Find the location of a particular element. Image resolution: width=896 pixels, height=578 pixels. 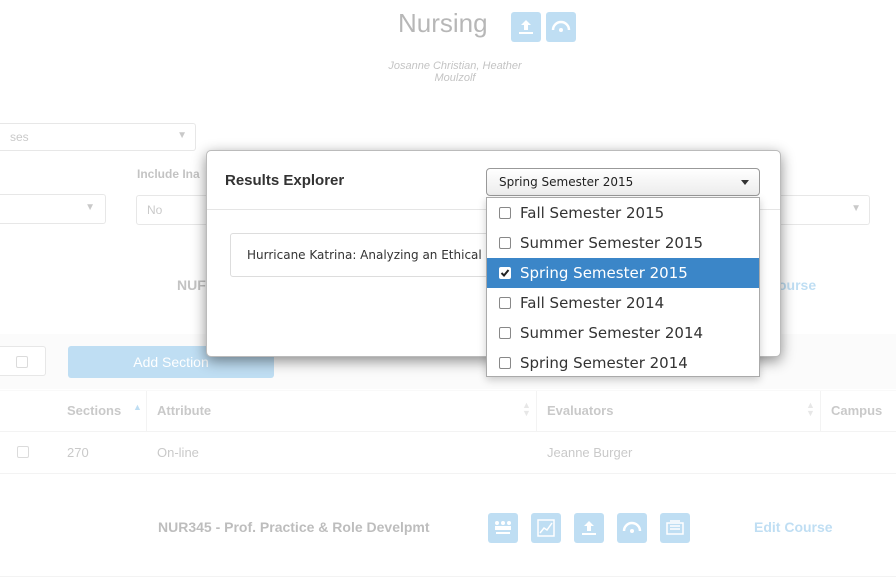

th-evaluators: Evaluators is located at coordinates (580, 410).